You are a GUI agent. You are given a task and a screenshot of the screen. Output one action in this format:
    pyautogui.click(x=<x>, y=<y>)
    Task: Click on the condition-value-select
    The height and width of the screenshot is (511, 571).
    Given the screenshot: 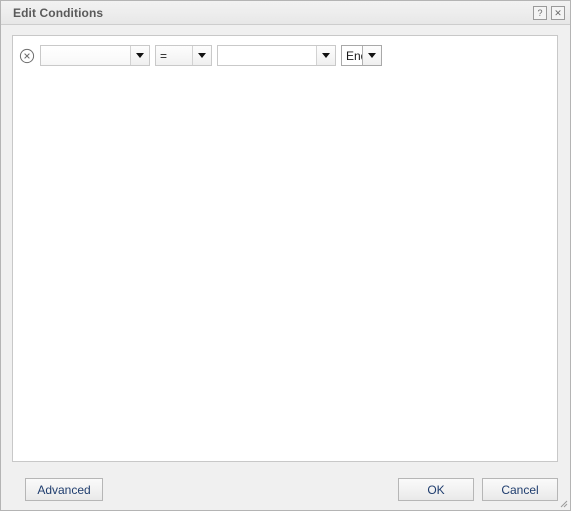 What is the action you would take?
    pyautogui.click(x=276, y=55)
    